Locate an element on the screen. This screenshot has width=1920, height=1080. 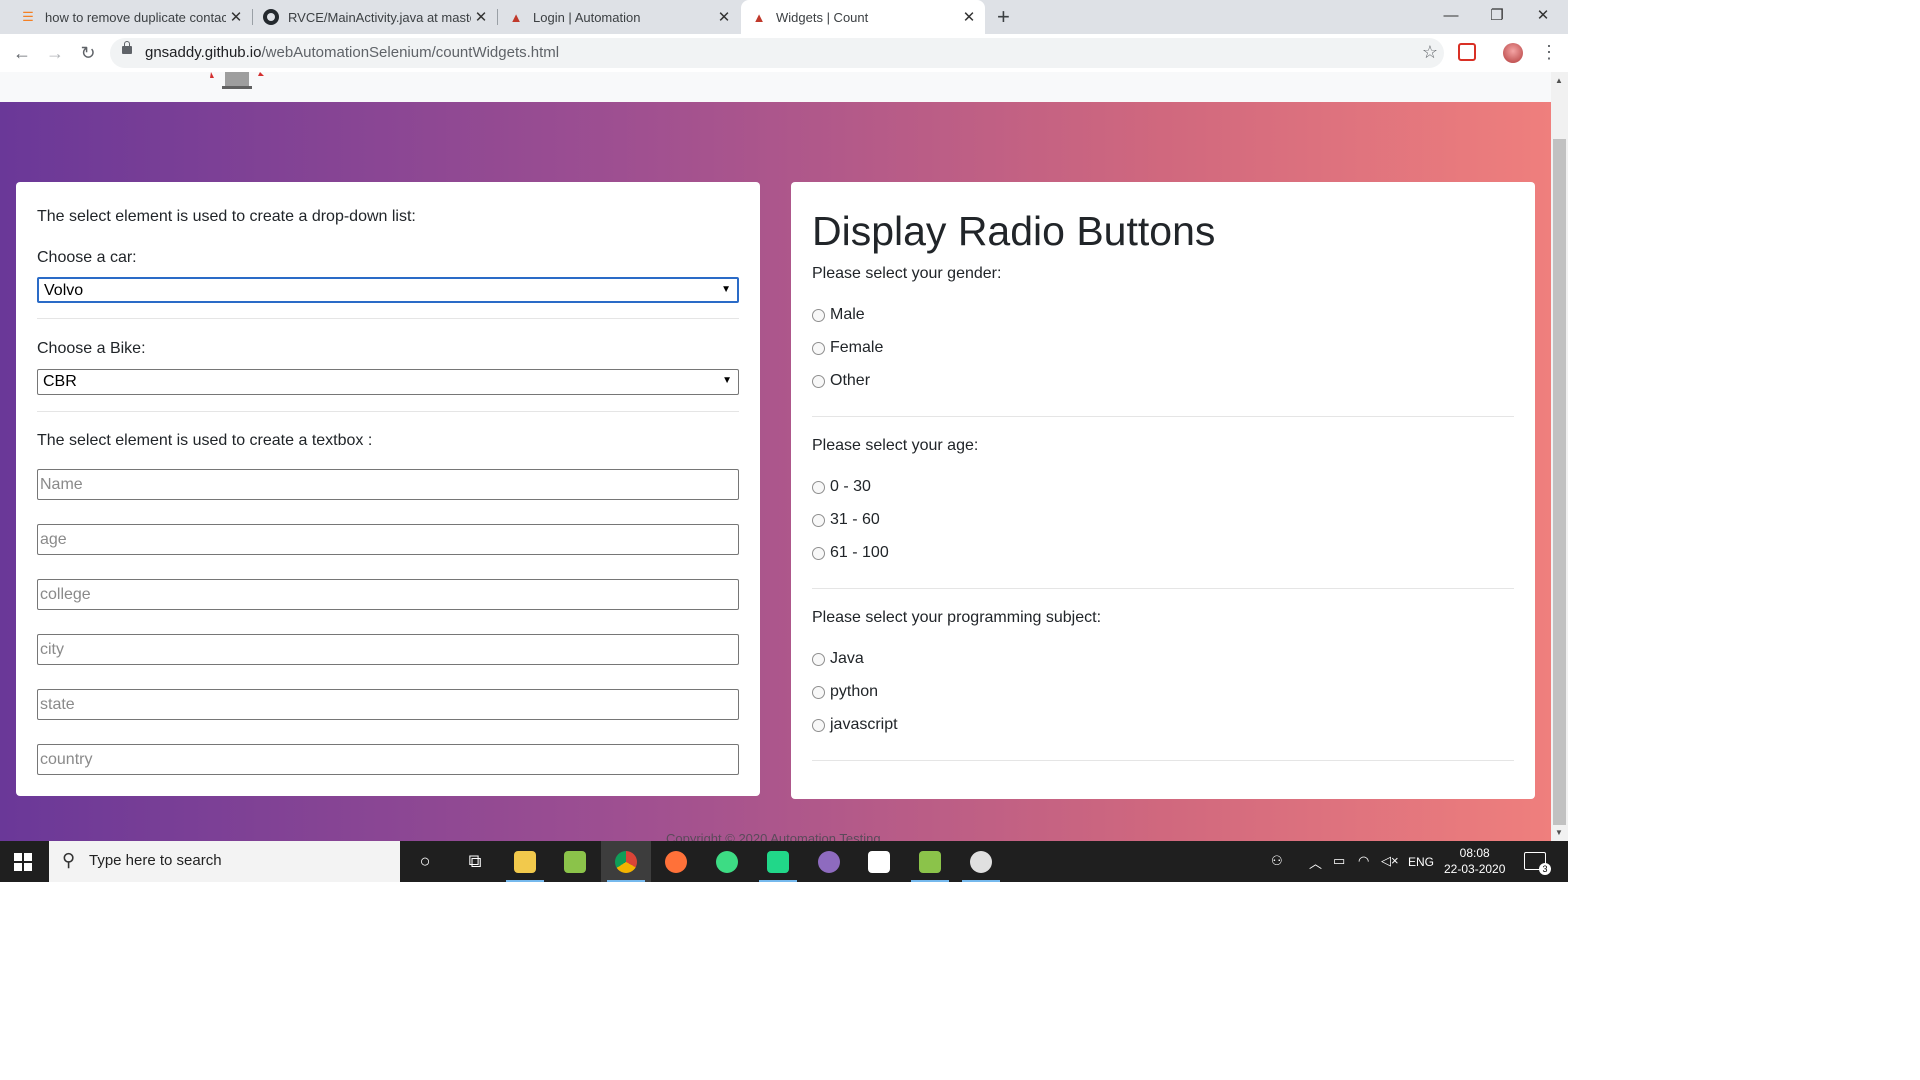
city-input: city is located at coordinates (388, 649).